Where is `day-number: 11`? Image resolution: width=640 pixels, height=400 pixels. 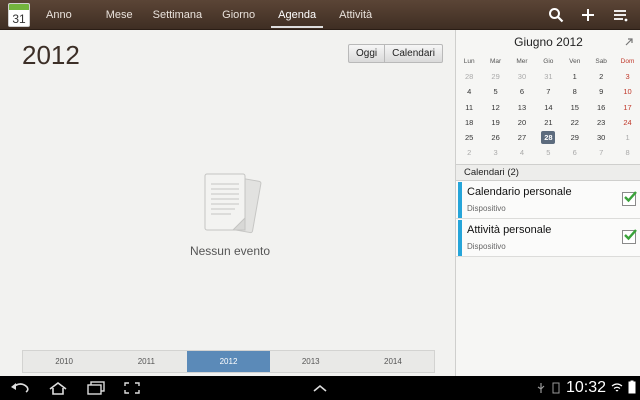 day-number: 11 is located at coordinates (469, 107).